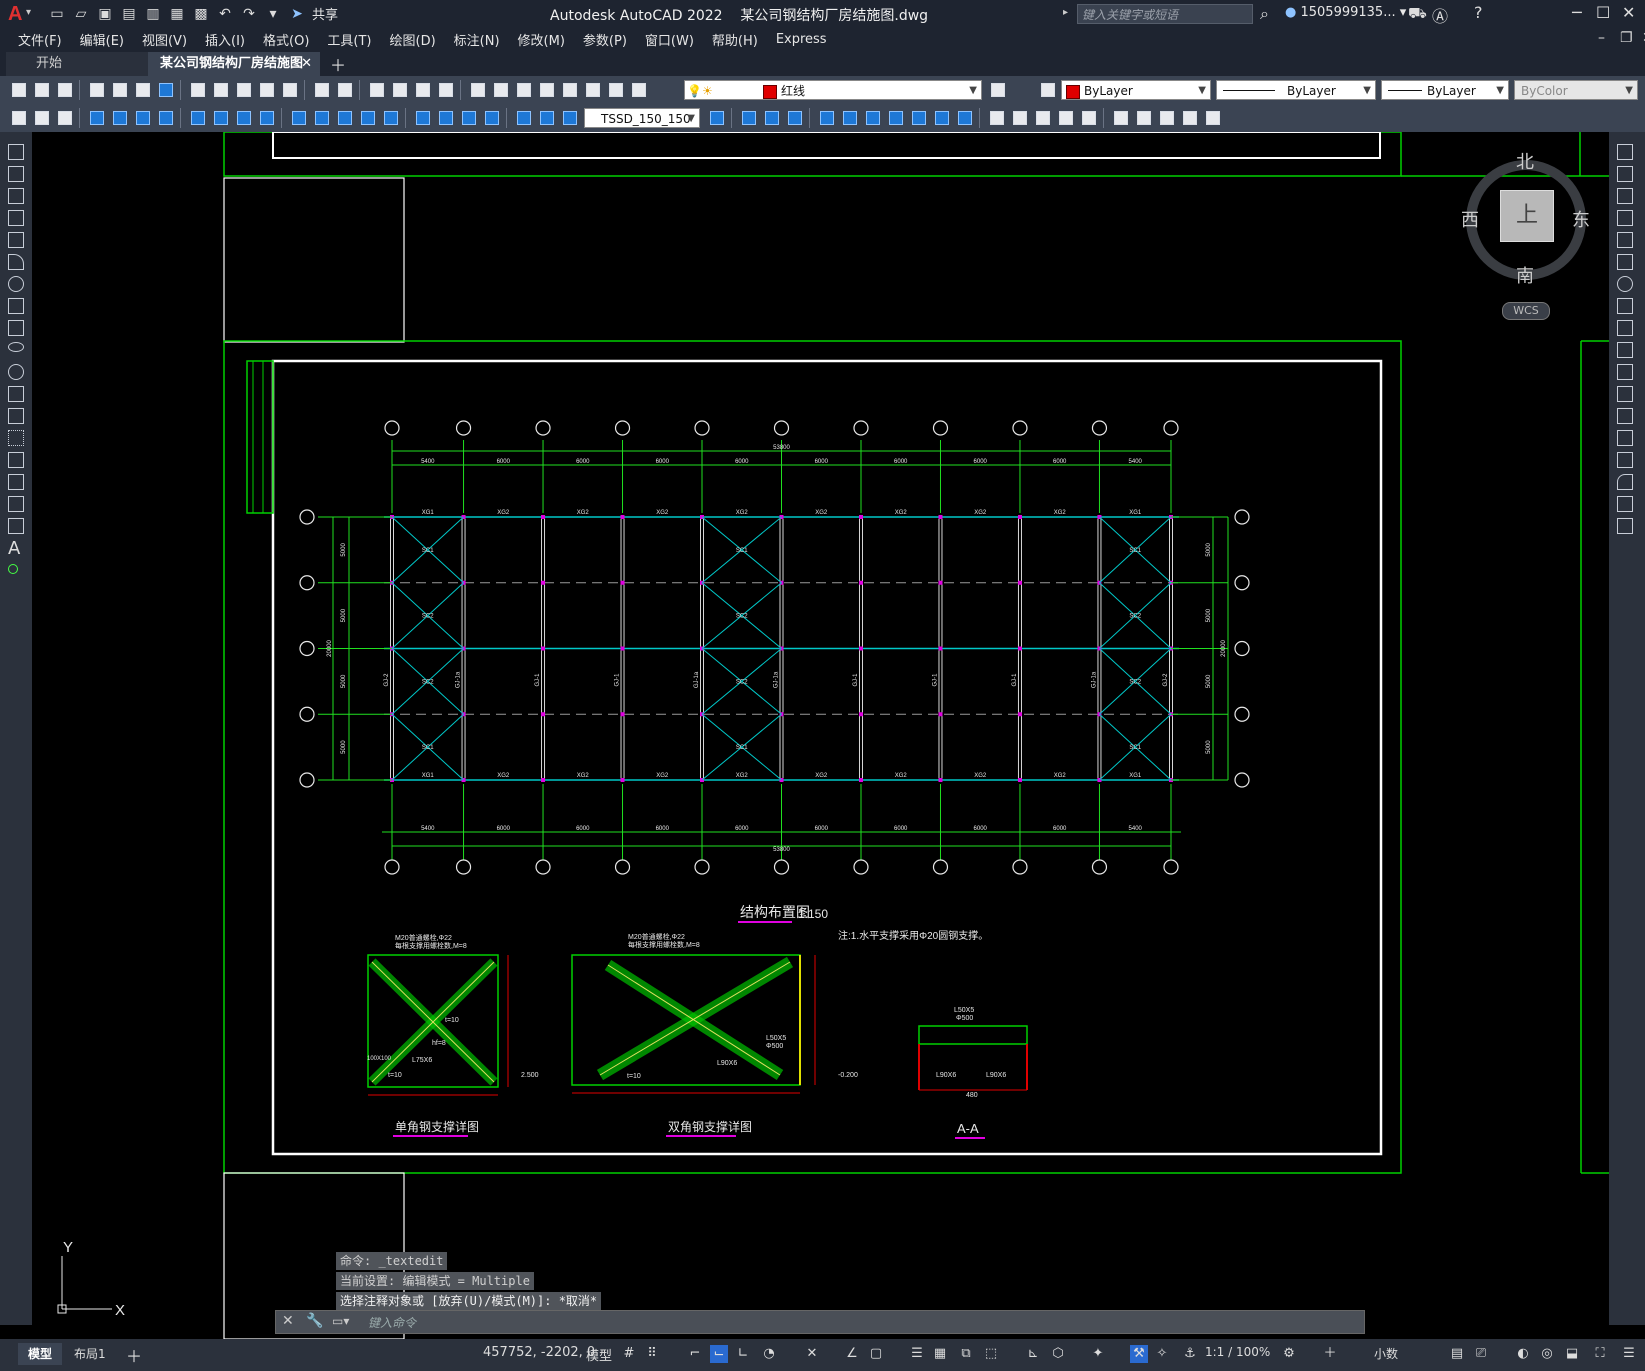 This screenshot has width=1645, height=1371. Describe the element at coordinates (446, 90) in the screenshot. I see `zoom-previous-icon` at that location.